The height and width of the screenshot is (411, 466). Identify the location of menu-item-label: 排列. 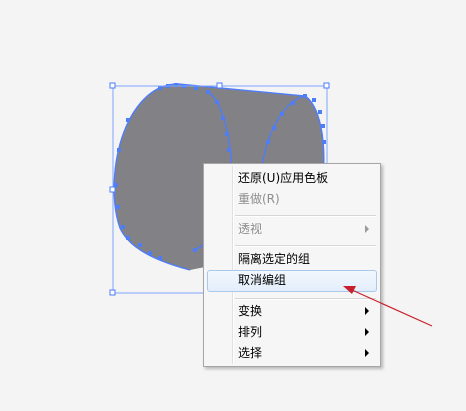
(250, 332).